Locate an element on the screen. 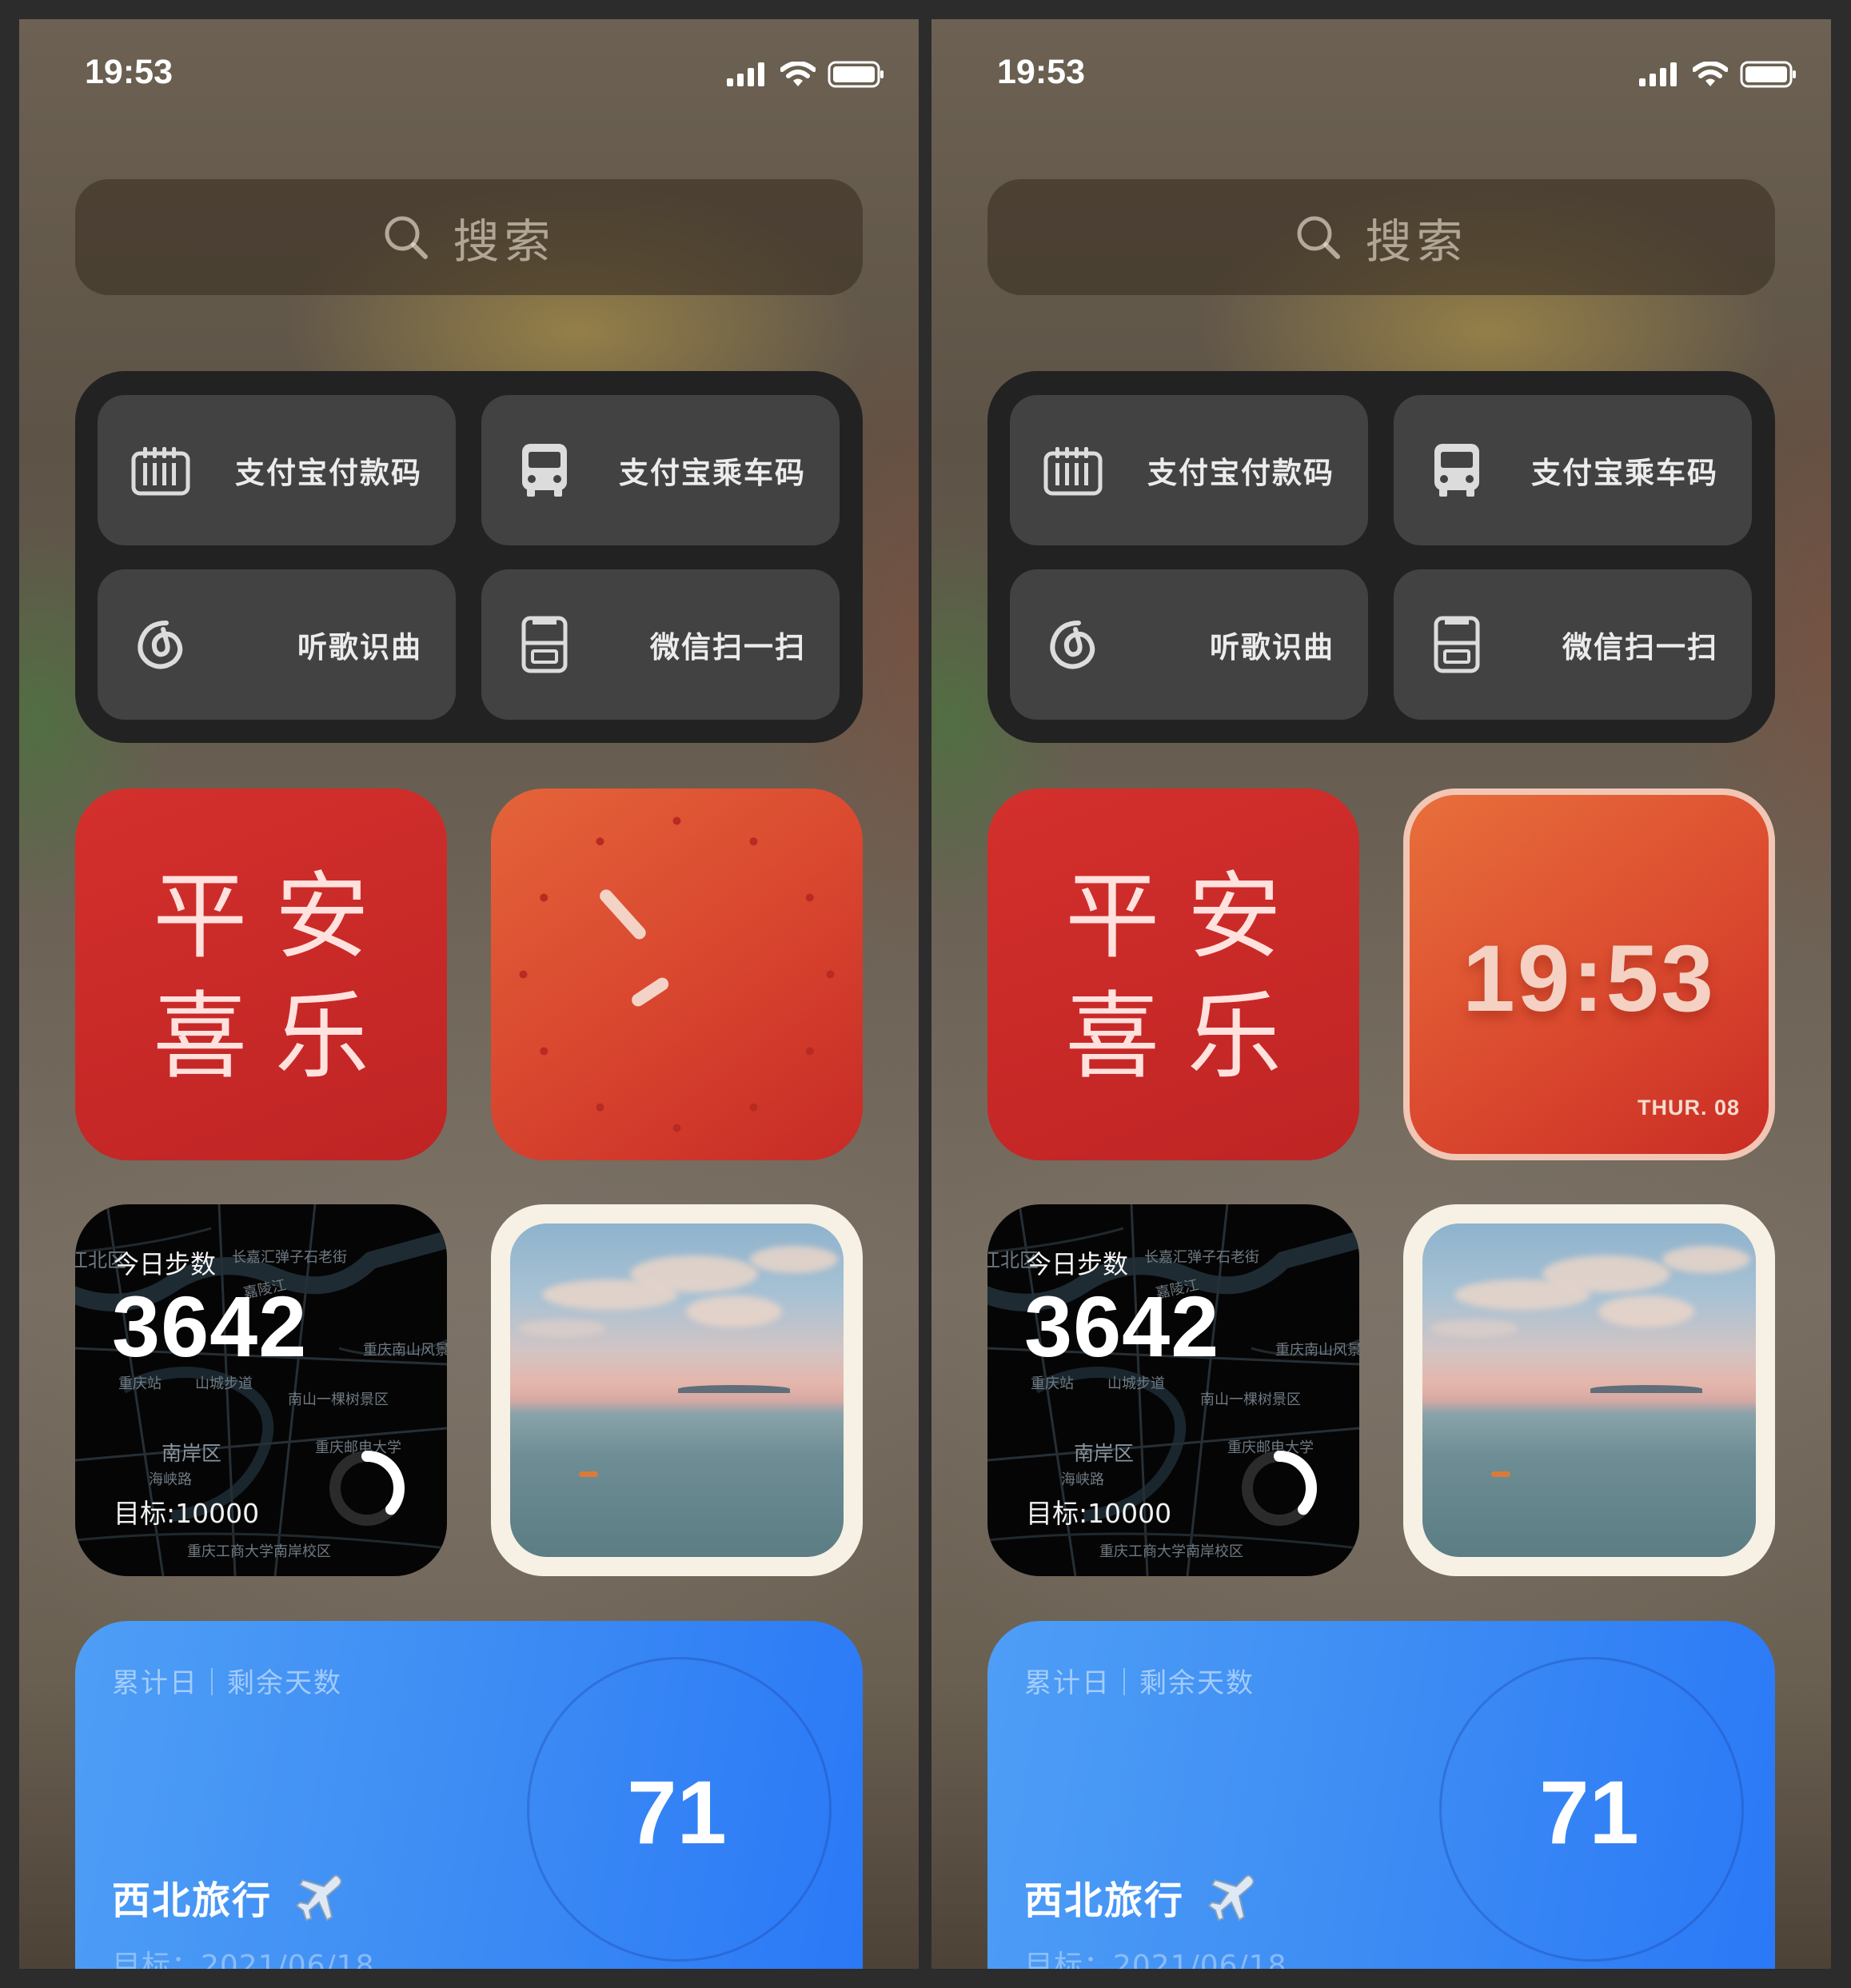 Image resolution: width=1851 pixels, height=1988 pixels. analog-clock-widget is located at coordinates (677, 974).